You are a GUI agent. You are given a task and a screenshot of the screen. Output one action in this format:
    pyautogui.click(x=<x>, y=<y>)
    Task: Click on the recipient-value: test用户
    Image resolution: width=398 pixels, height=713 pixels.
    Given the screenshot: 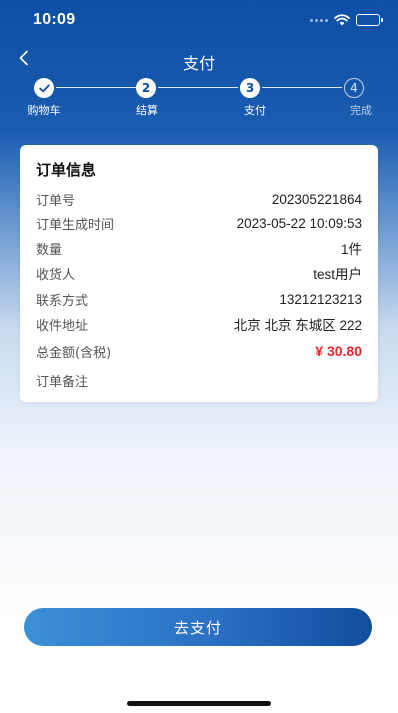 What is the action you would take?
    pyautogui.click(x=337, y=274)
    